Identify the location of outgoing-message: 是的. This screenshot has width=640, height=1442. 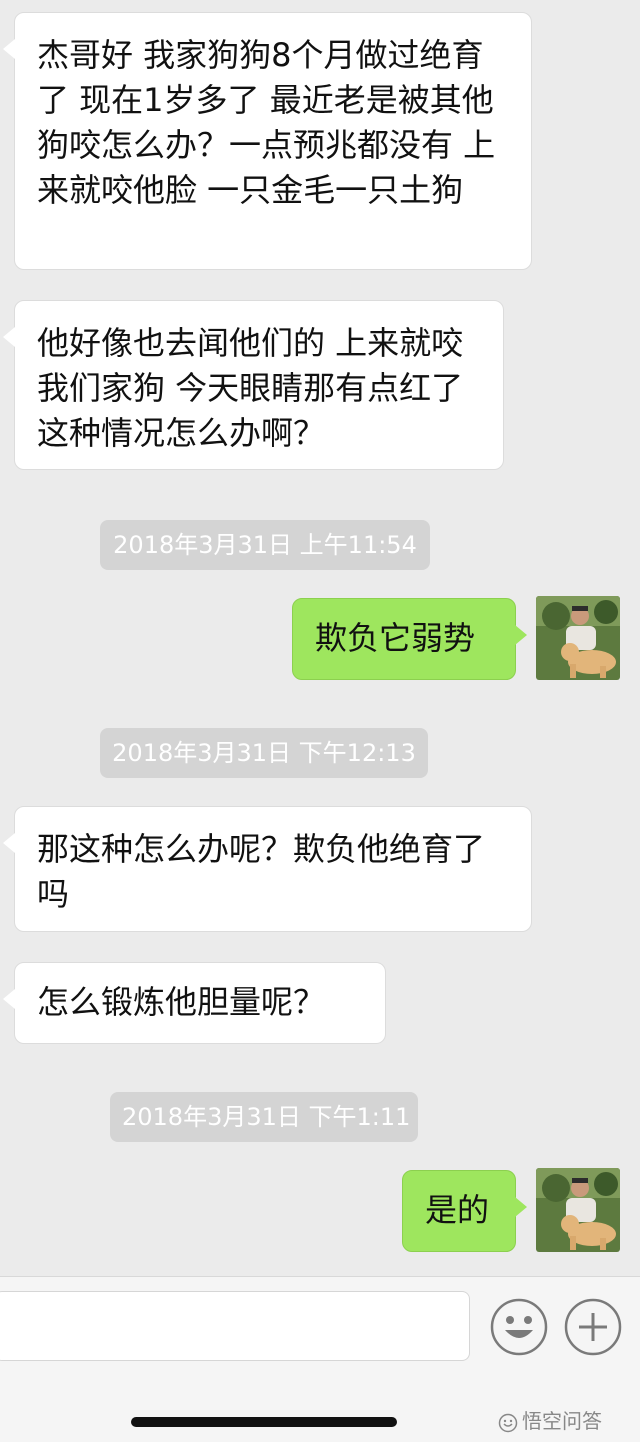
(464, 1211).